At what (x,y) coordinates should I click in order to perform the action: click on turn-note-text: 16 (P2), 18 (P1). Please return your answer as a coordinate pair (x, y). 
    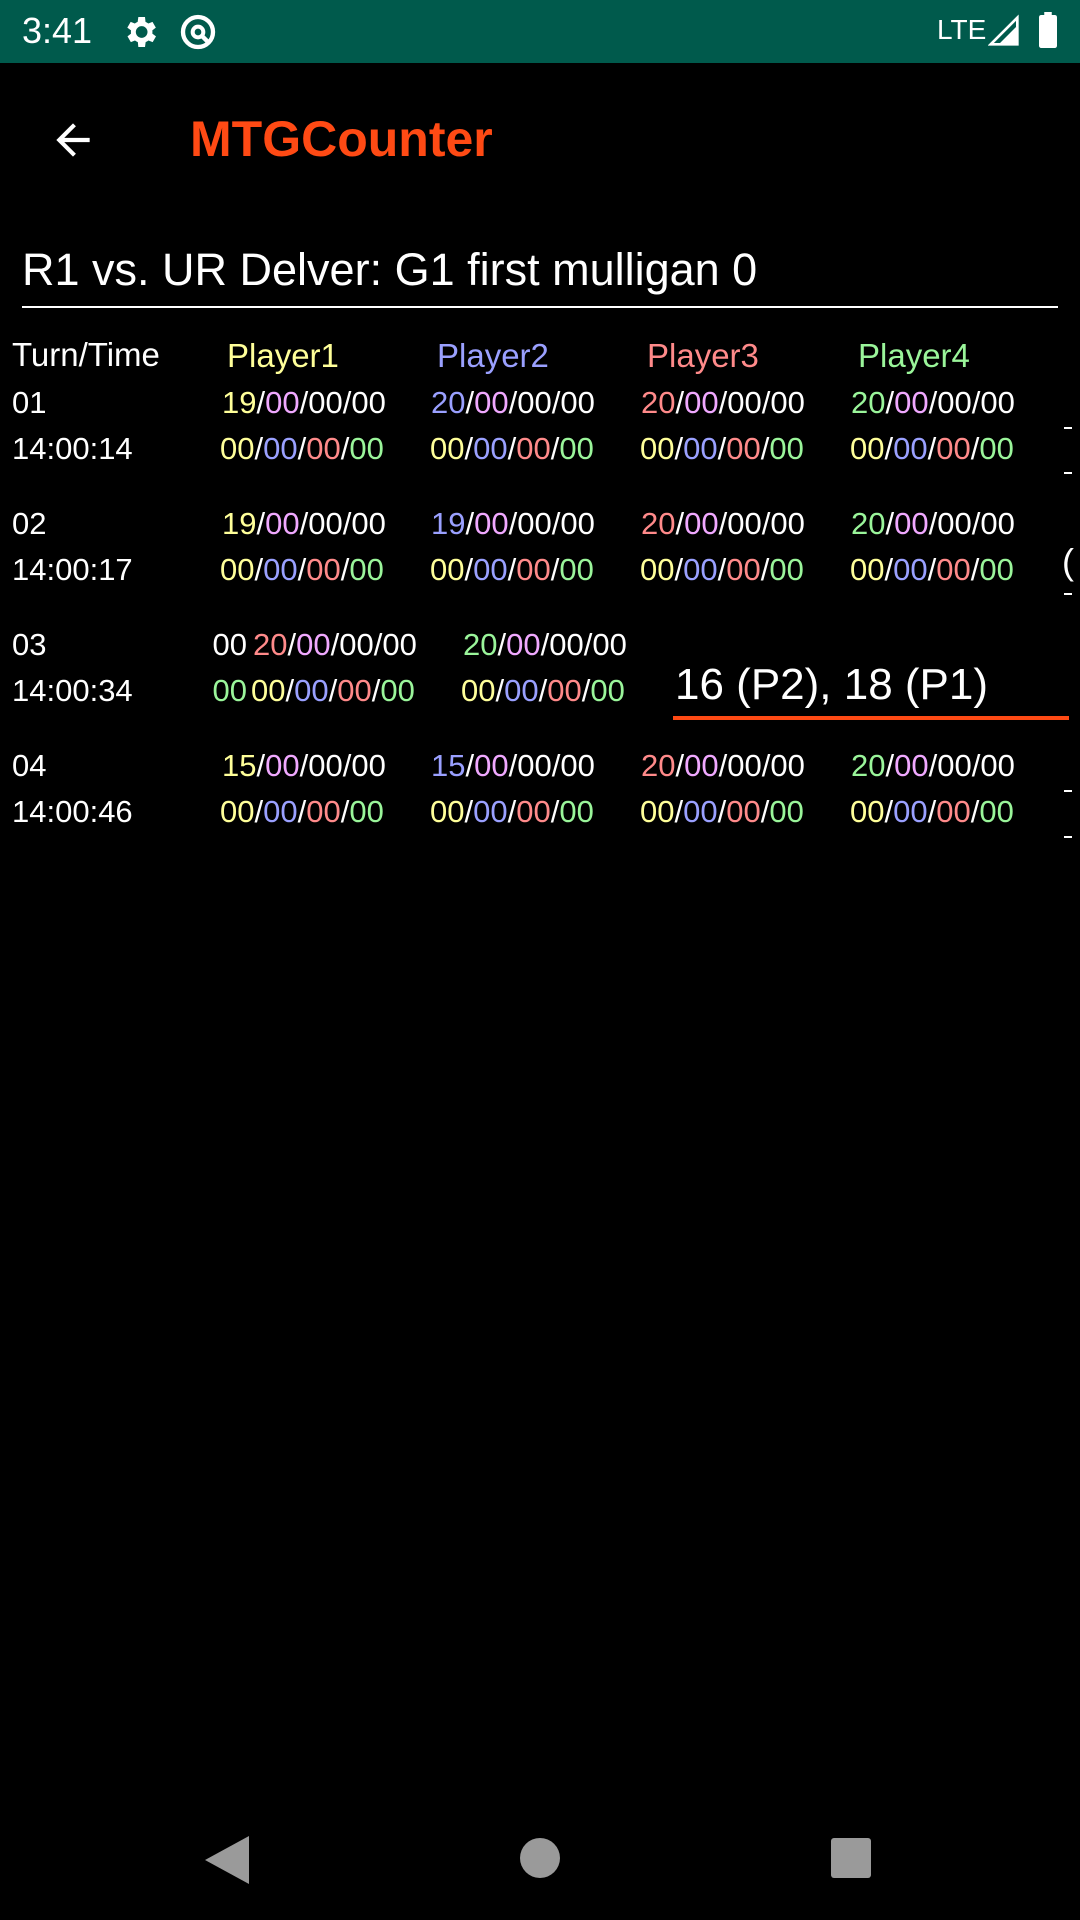
    Looking at the image, I should click on (832, 684).